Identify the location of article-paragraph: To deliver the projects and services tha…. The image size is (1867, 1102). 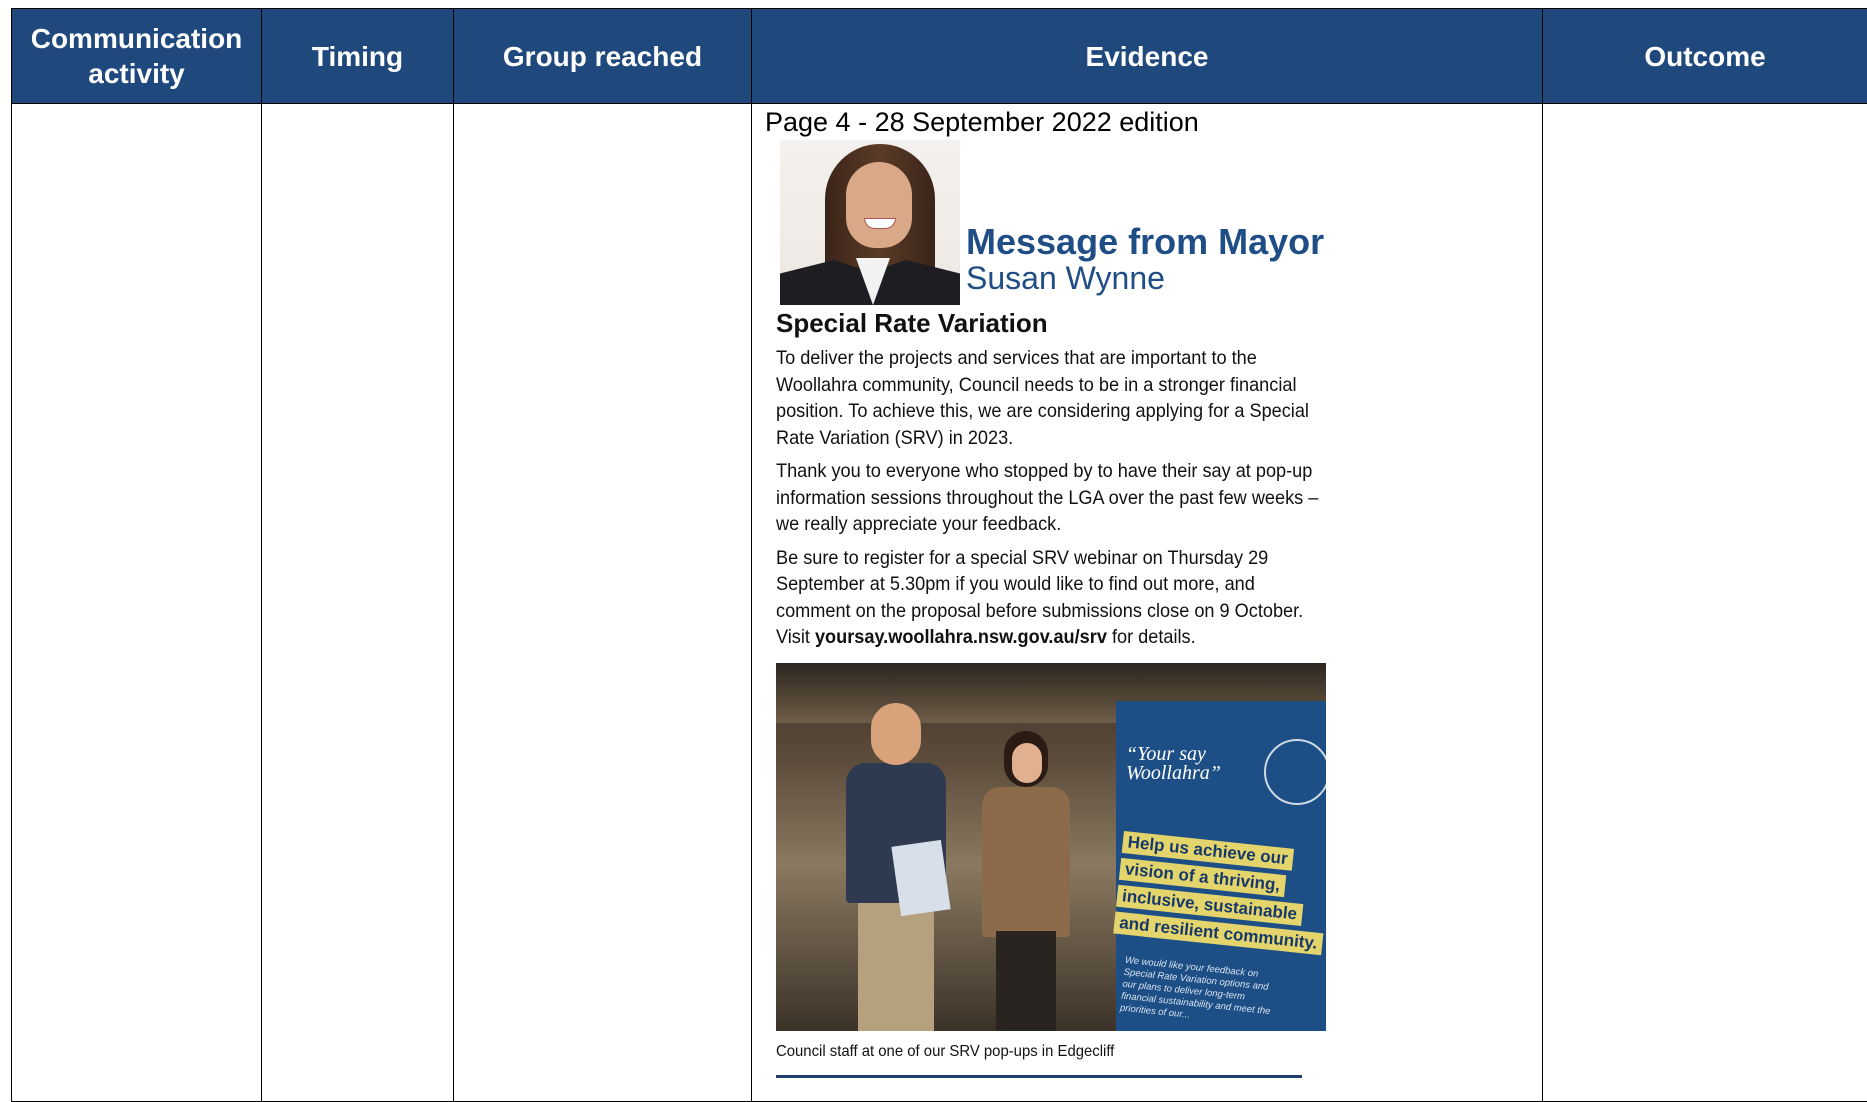
(1050, 398).